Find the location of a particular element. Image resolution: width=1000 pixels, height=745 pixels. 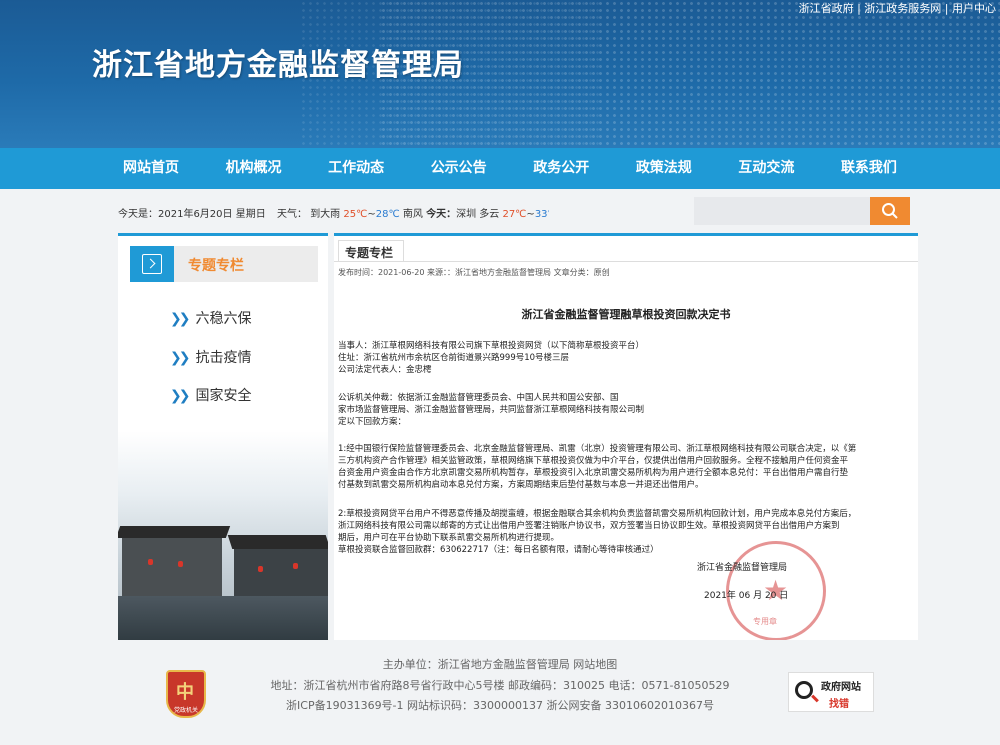

weather-ticker: 天气： 到大雨 25℃~28℃ 南风 今天：深圳 多云 27℃~33℃ 3i is located at coordinates (413, 214).